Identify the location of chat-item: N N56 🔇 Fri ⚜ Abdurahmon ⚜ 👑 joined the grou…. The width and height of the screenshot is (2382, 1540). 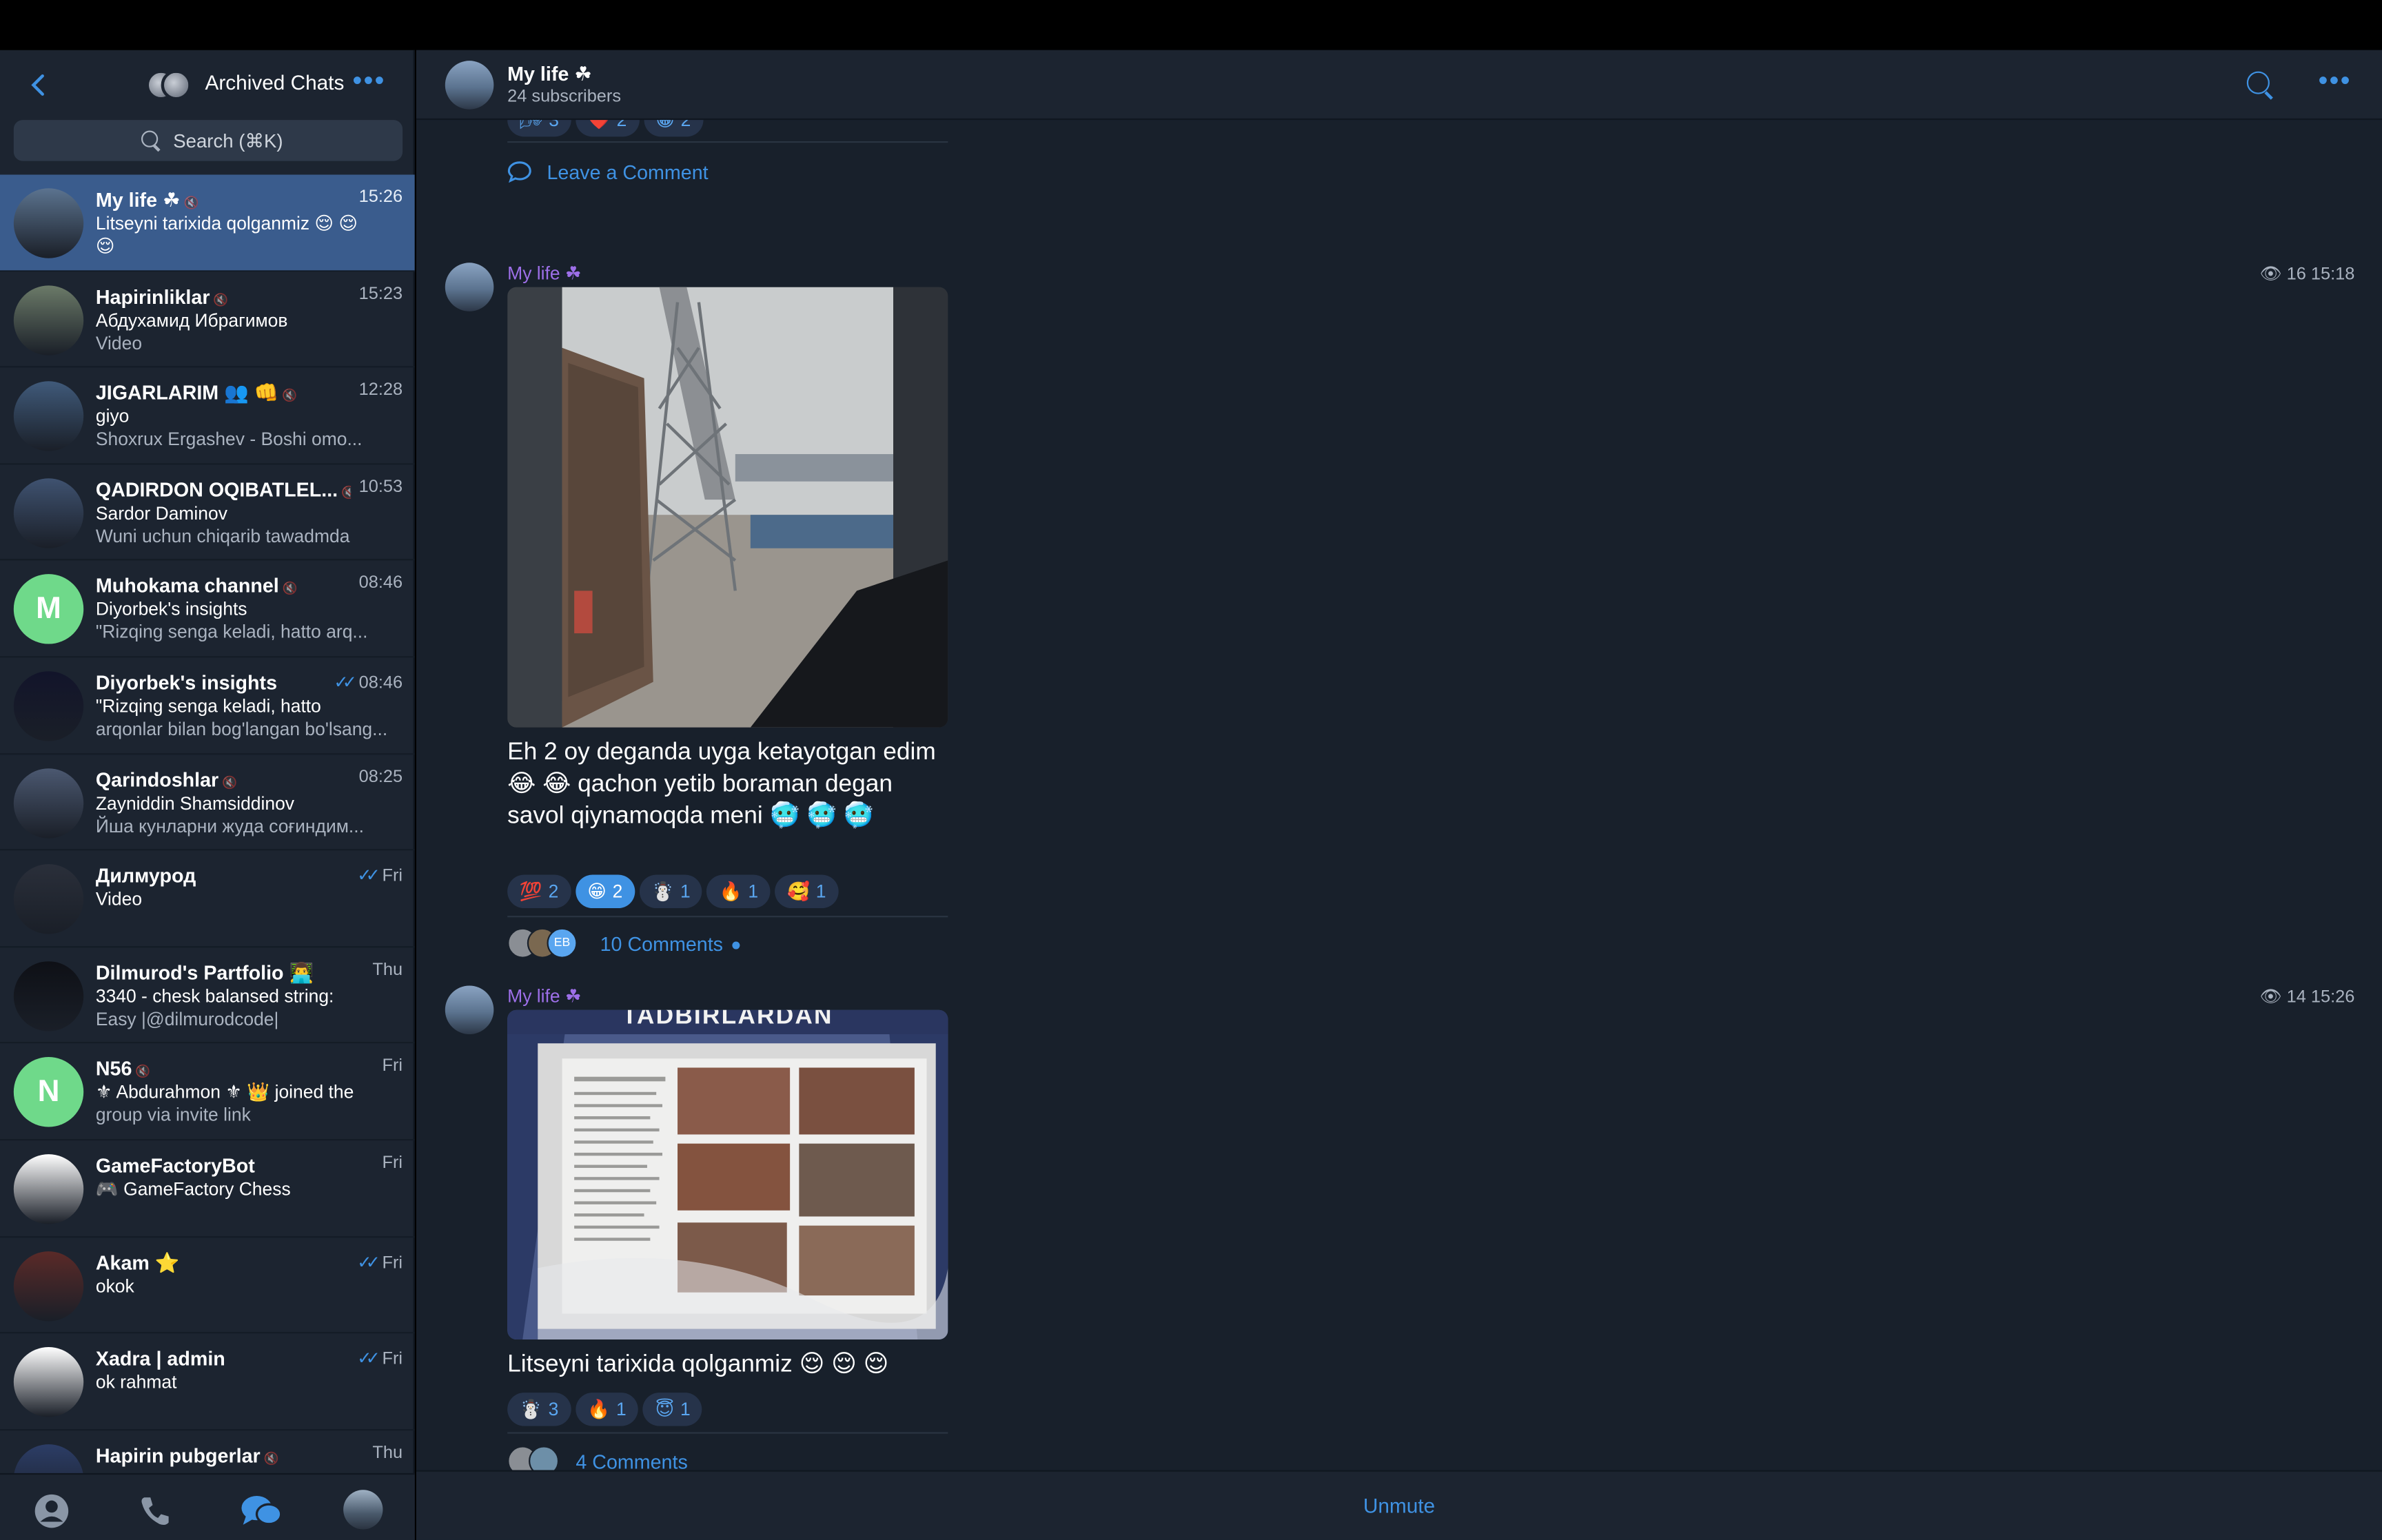
(207, 1092).